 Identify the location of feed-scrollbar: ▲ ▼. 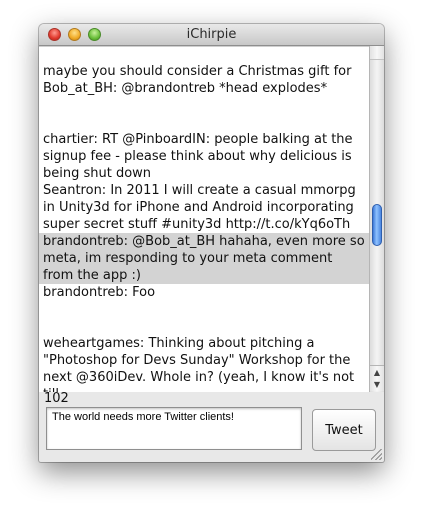
(376, 219).